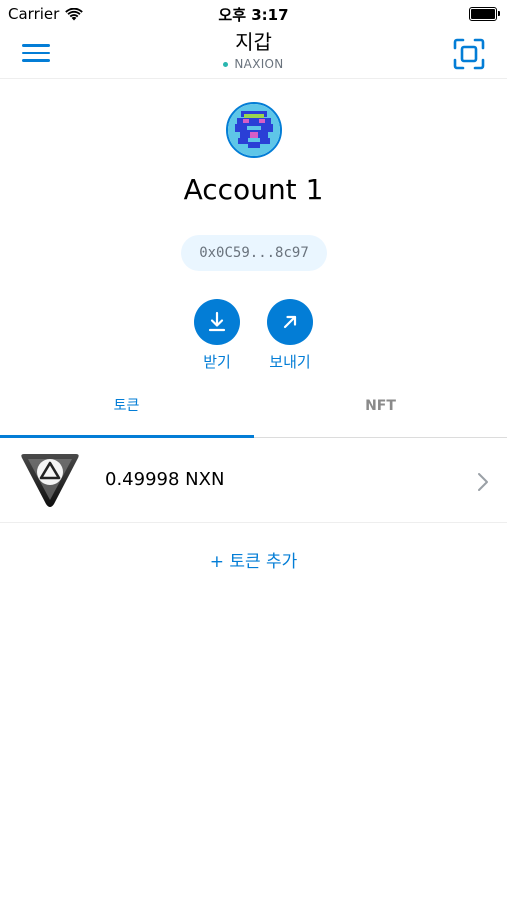 This screenshot has width=507, height=900. I want to click on add-token-link: + 토큰 추가, so click(253, 559).